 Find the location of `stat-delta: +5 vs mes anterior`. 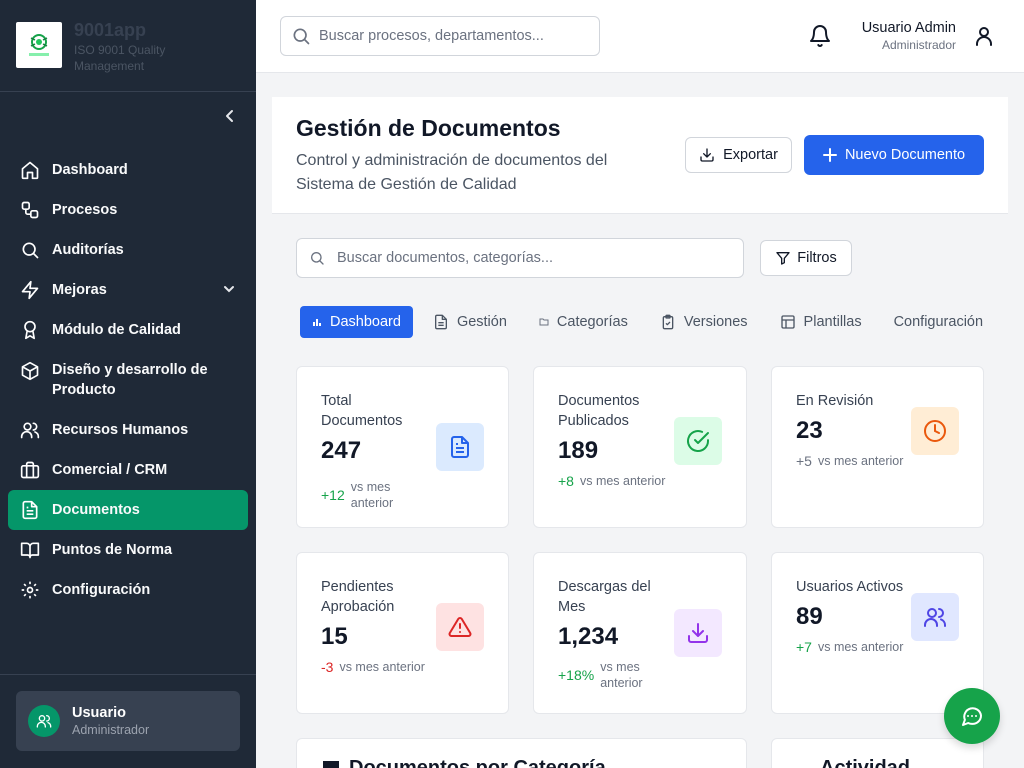

stat-delta: +5 vs mes anterior is located at coordinates (849, 461).